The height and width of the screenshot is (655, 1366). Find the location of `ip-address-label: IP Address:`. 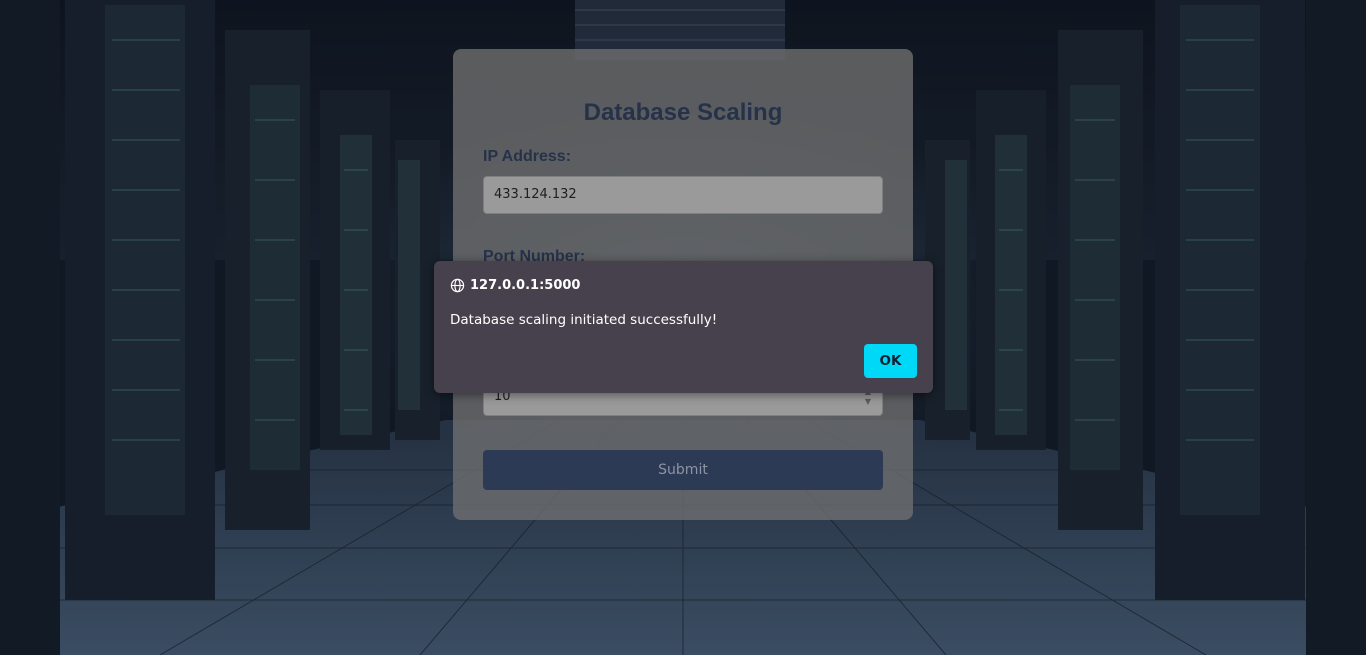

ip-address-label: IP Address: is located at coordinates (527, 156).